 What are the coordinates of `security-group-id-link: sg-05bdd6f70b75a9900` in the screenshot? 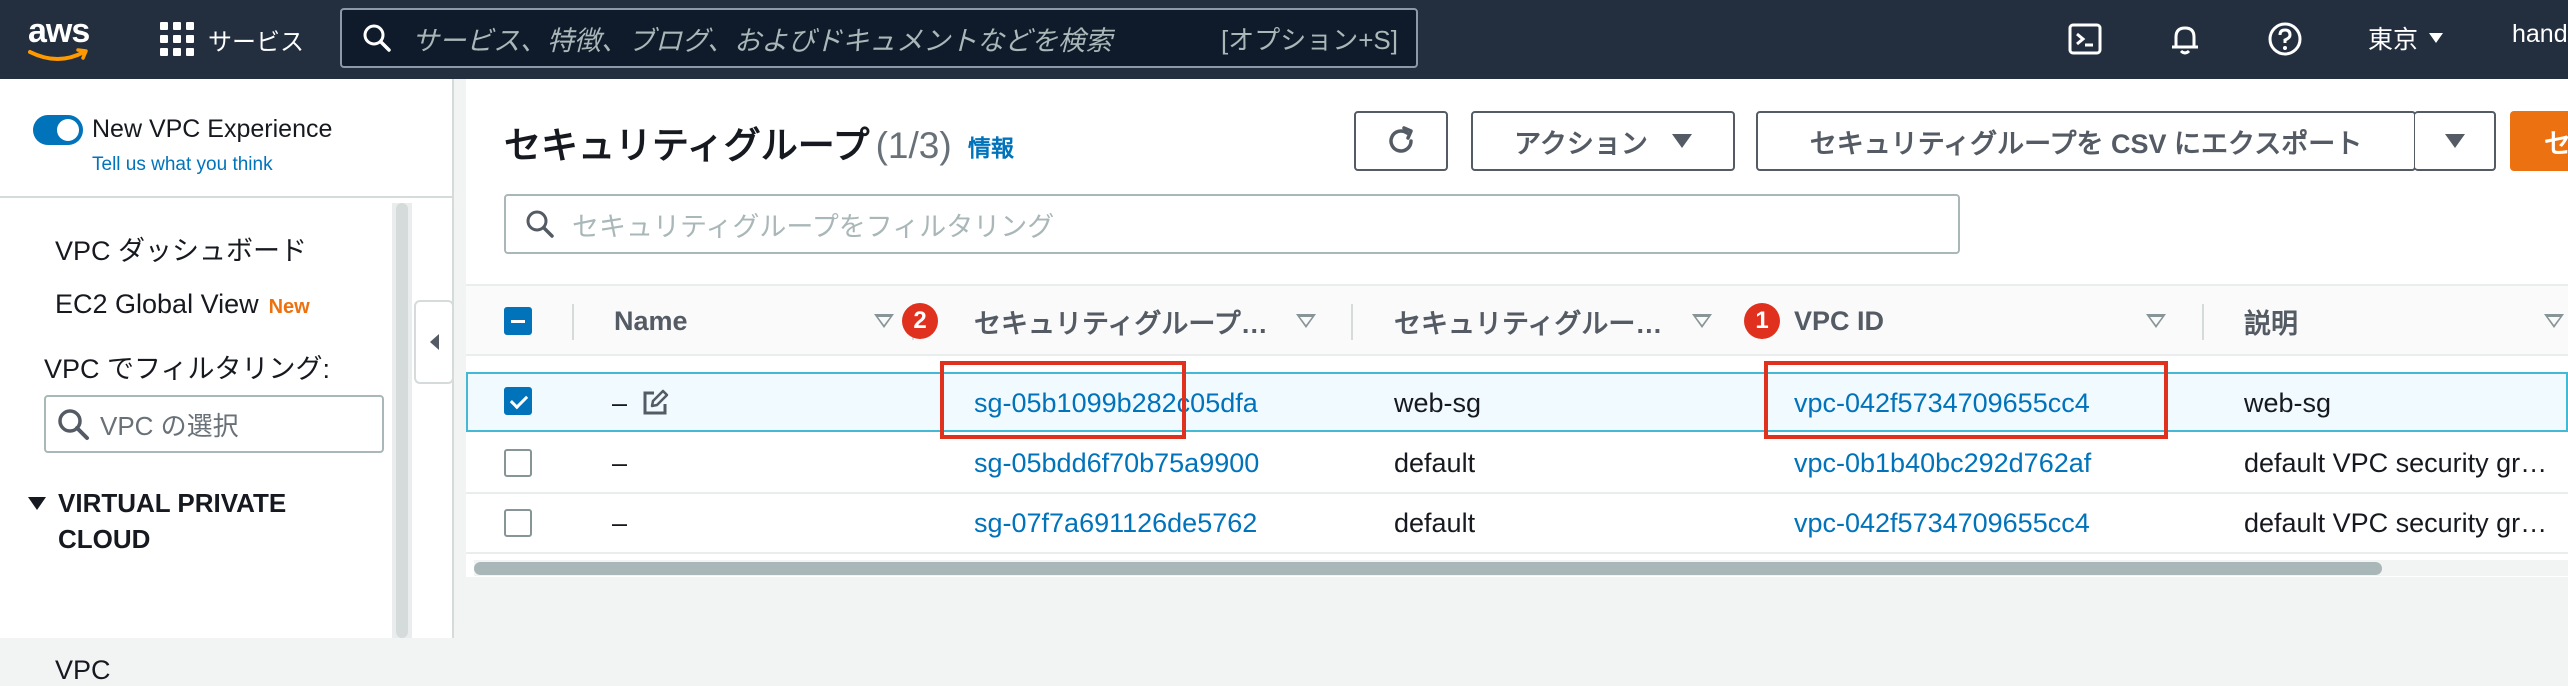 It's located at (1116, 463).